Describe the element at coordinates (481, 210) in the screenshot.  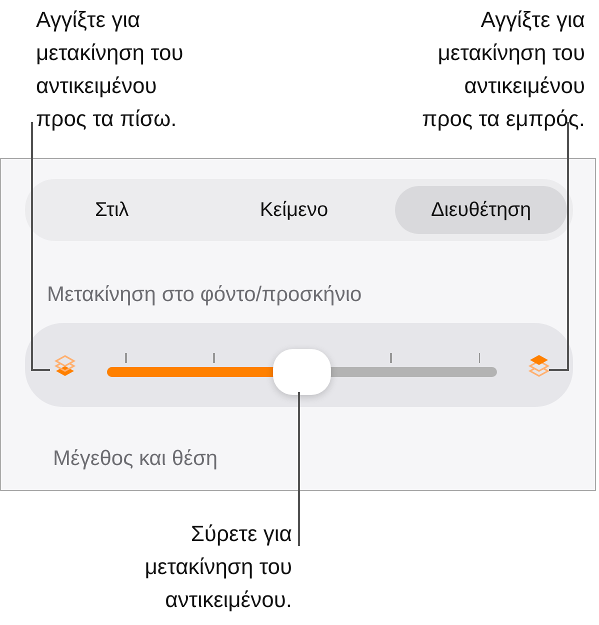
I see `tab: Διευθέτηση` at that location.